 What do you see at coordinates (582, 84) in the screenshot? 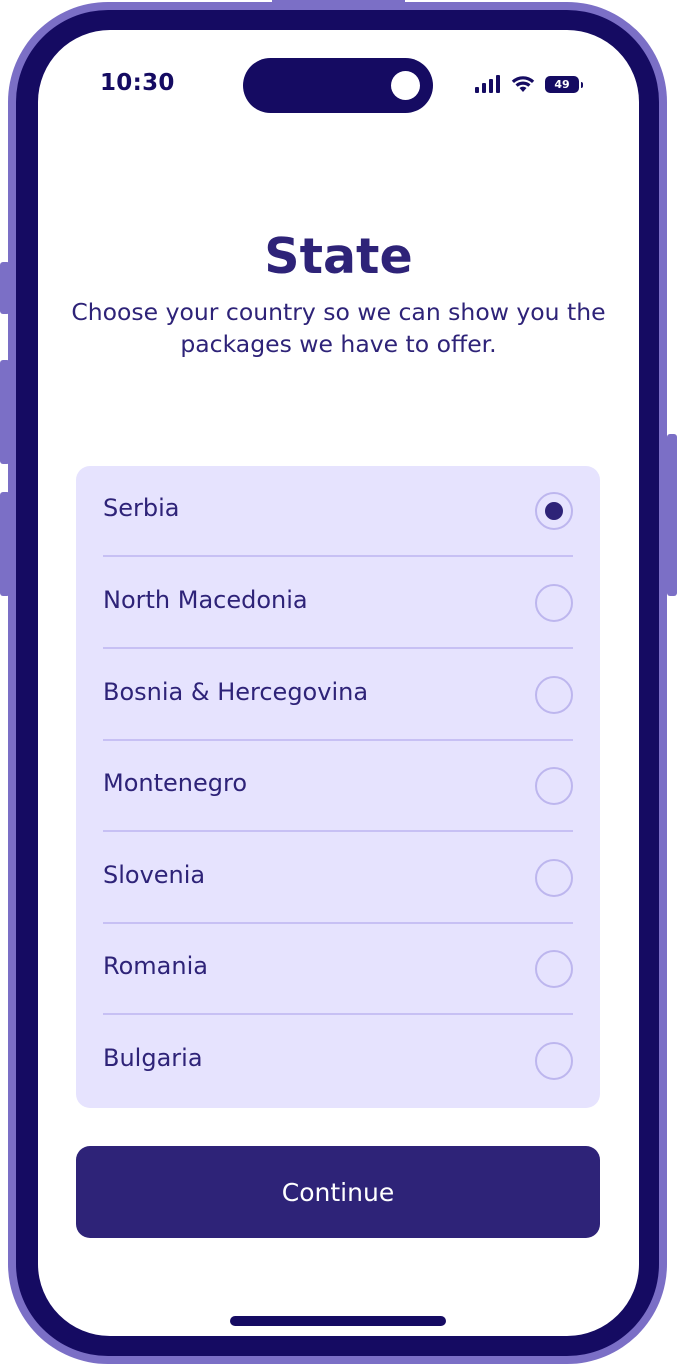
I see `battery-tip` at bounding box center [582, 84].